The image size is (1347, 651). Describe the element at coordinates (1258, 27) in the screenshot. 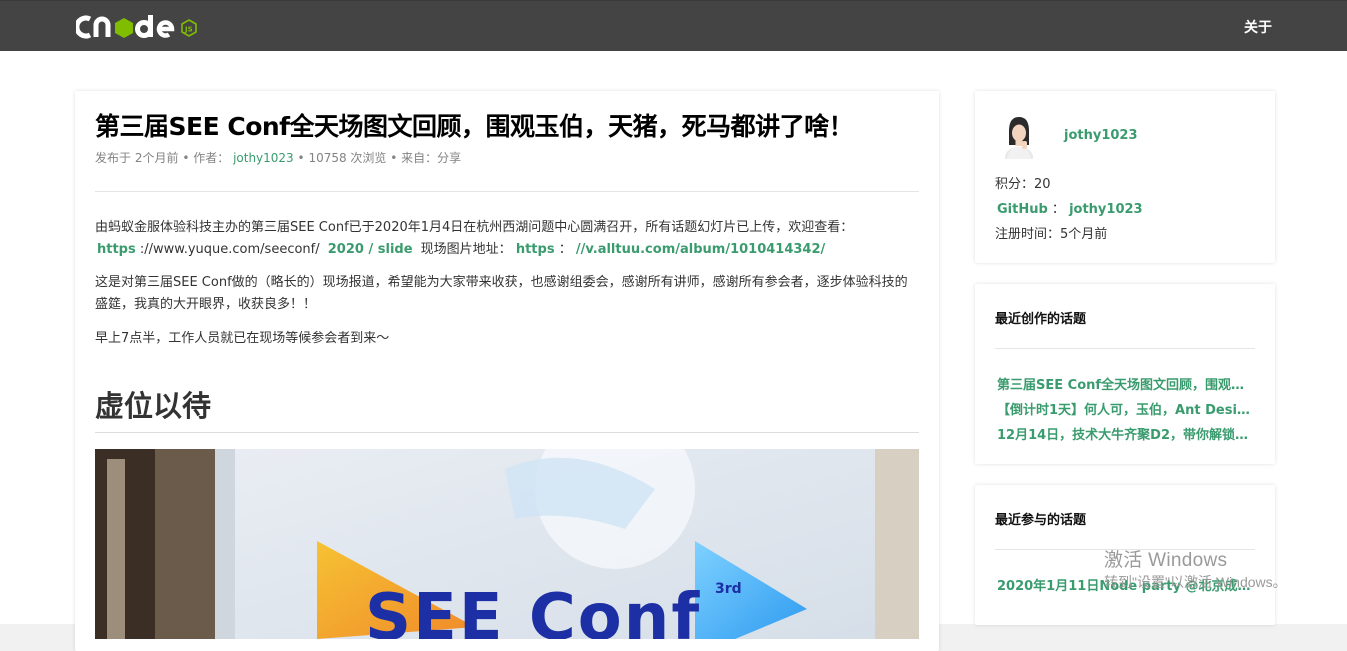

I see `nav-about-link: 关于` at that location.